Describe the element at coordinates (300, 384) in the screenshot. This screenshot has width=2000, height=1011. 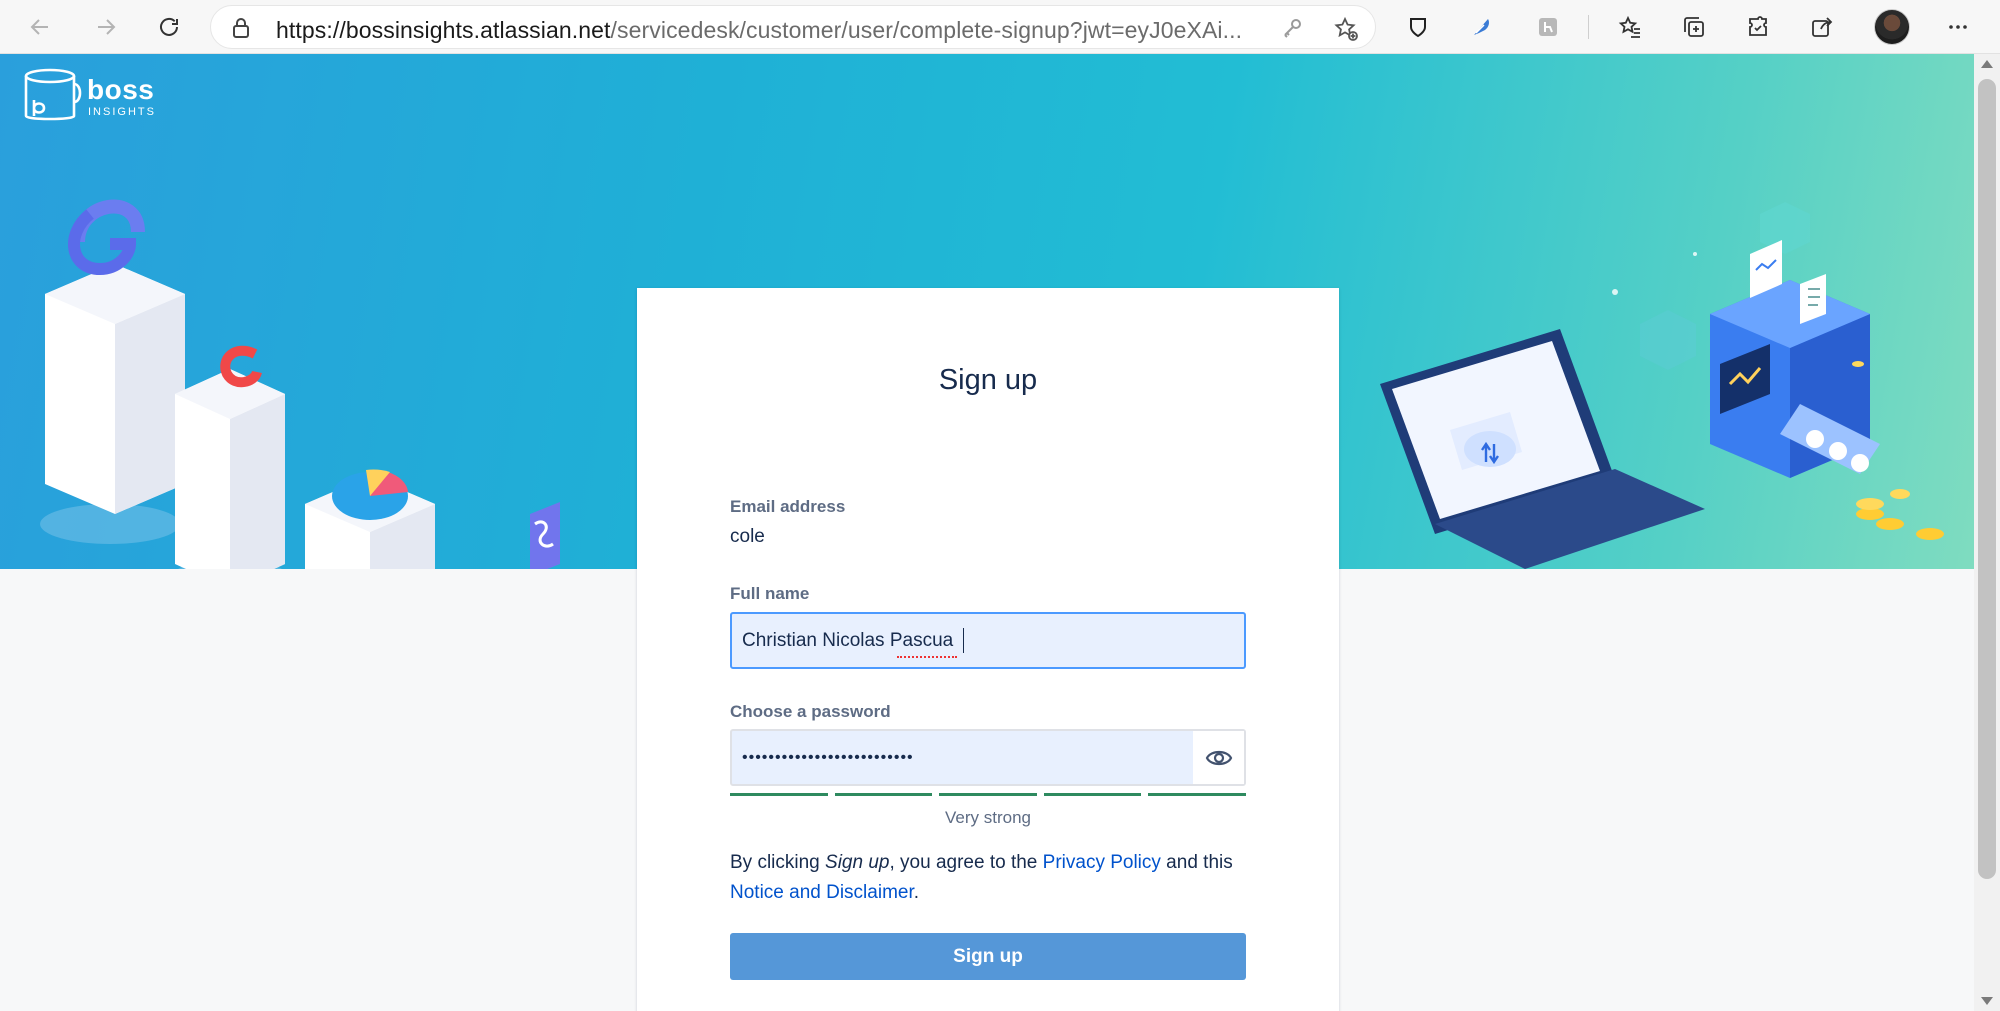
I see `banner-illustration-left` at that location.